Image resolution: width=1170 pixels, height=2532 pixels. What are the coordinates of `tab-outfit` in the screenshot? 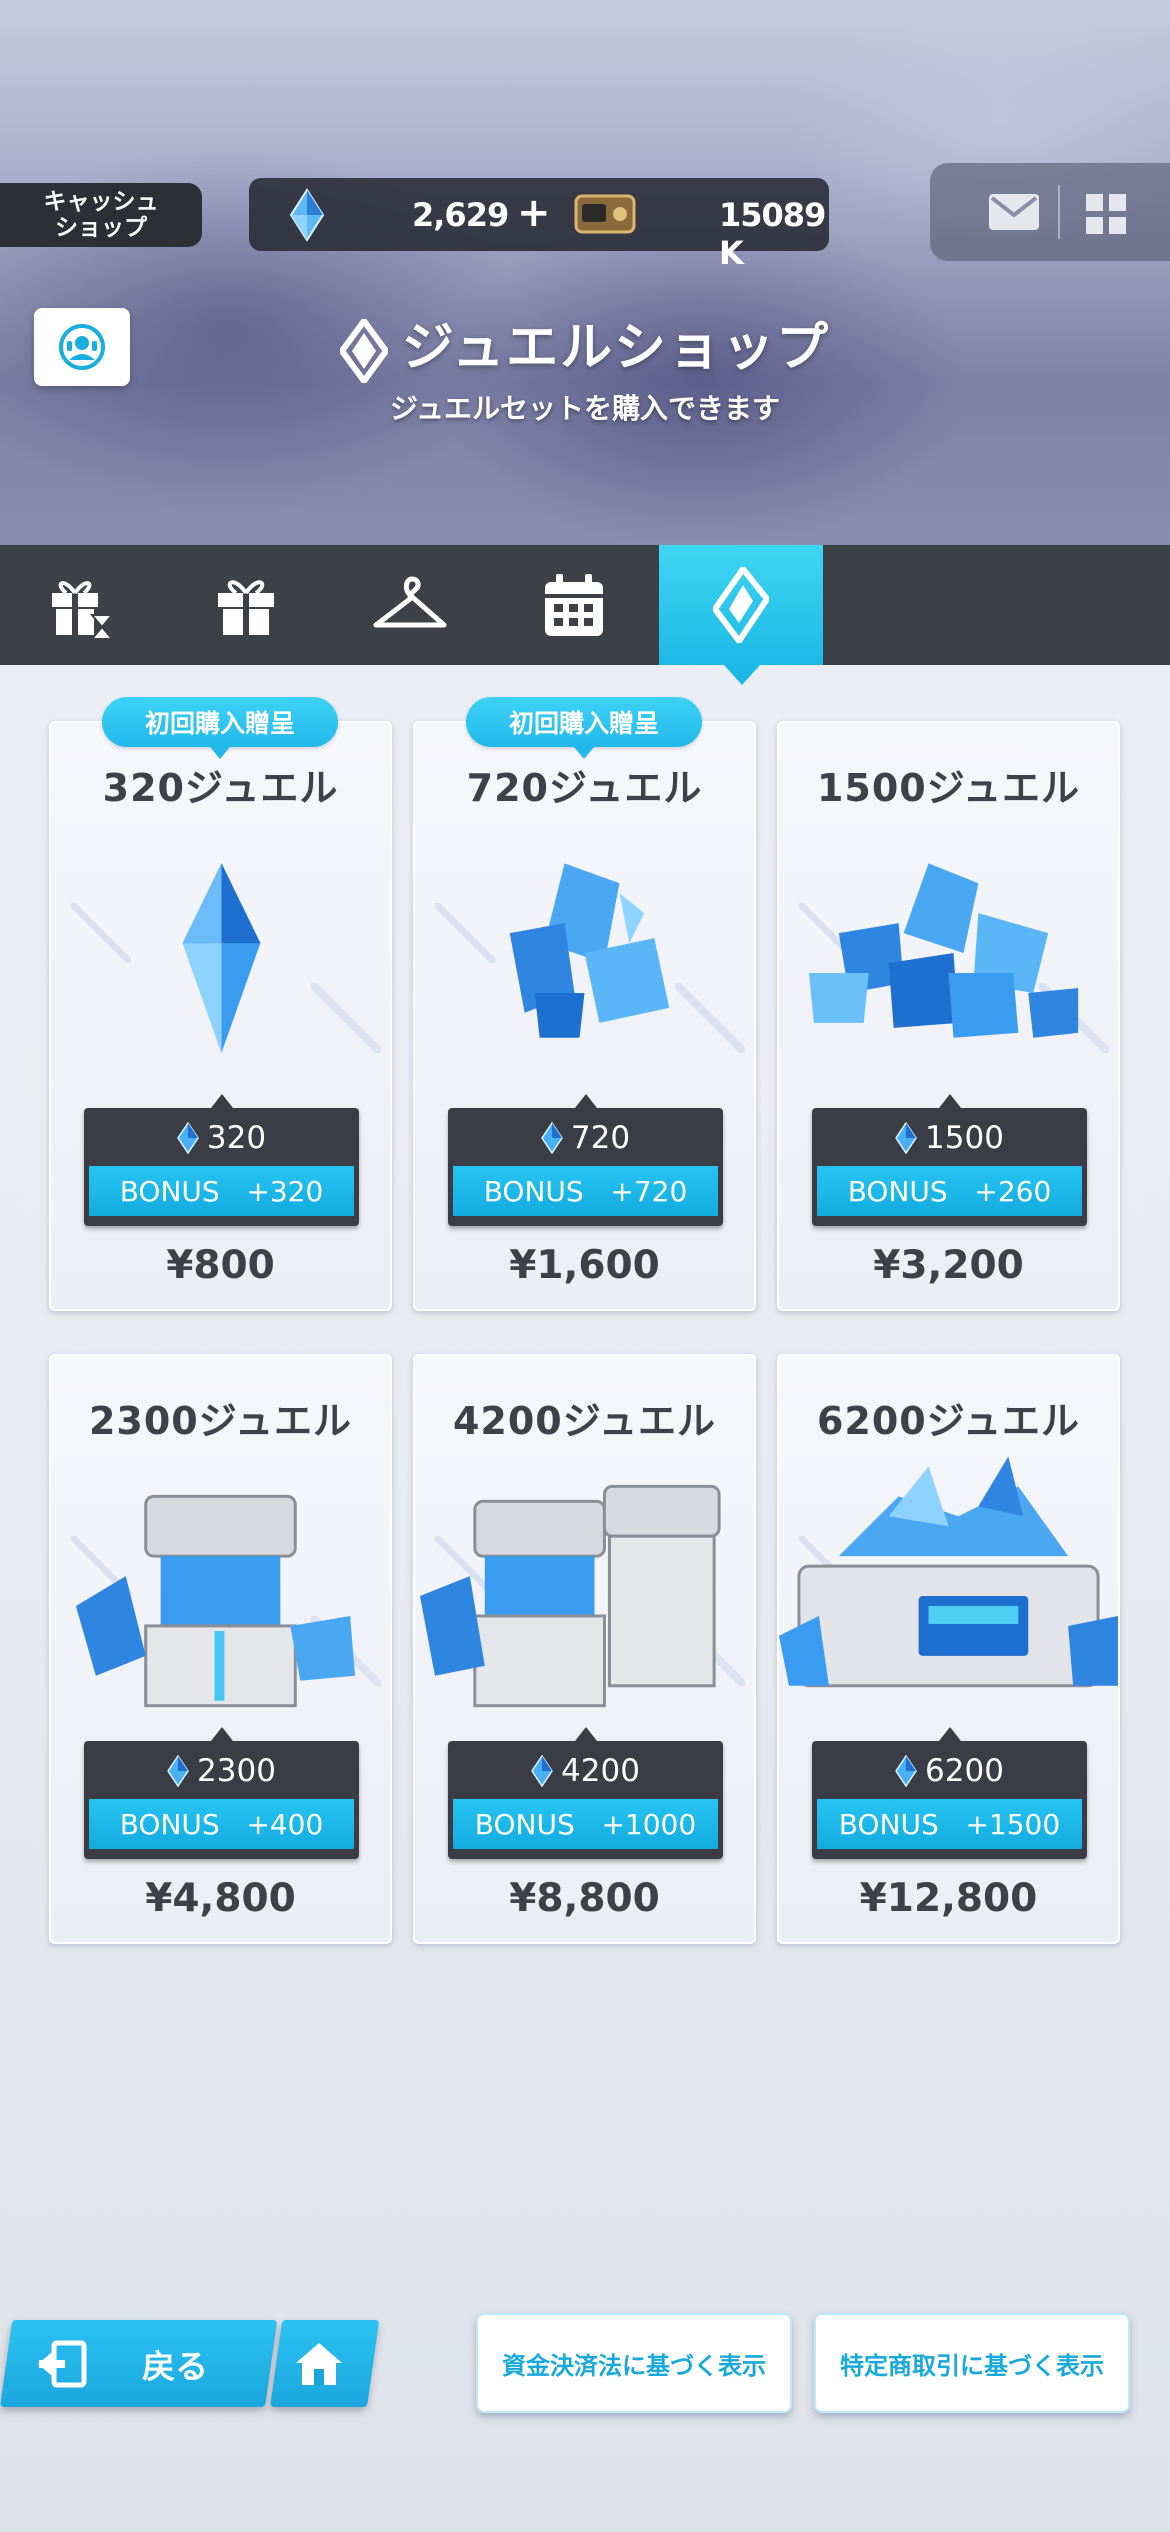 It's located at (410, 605).